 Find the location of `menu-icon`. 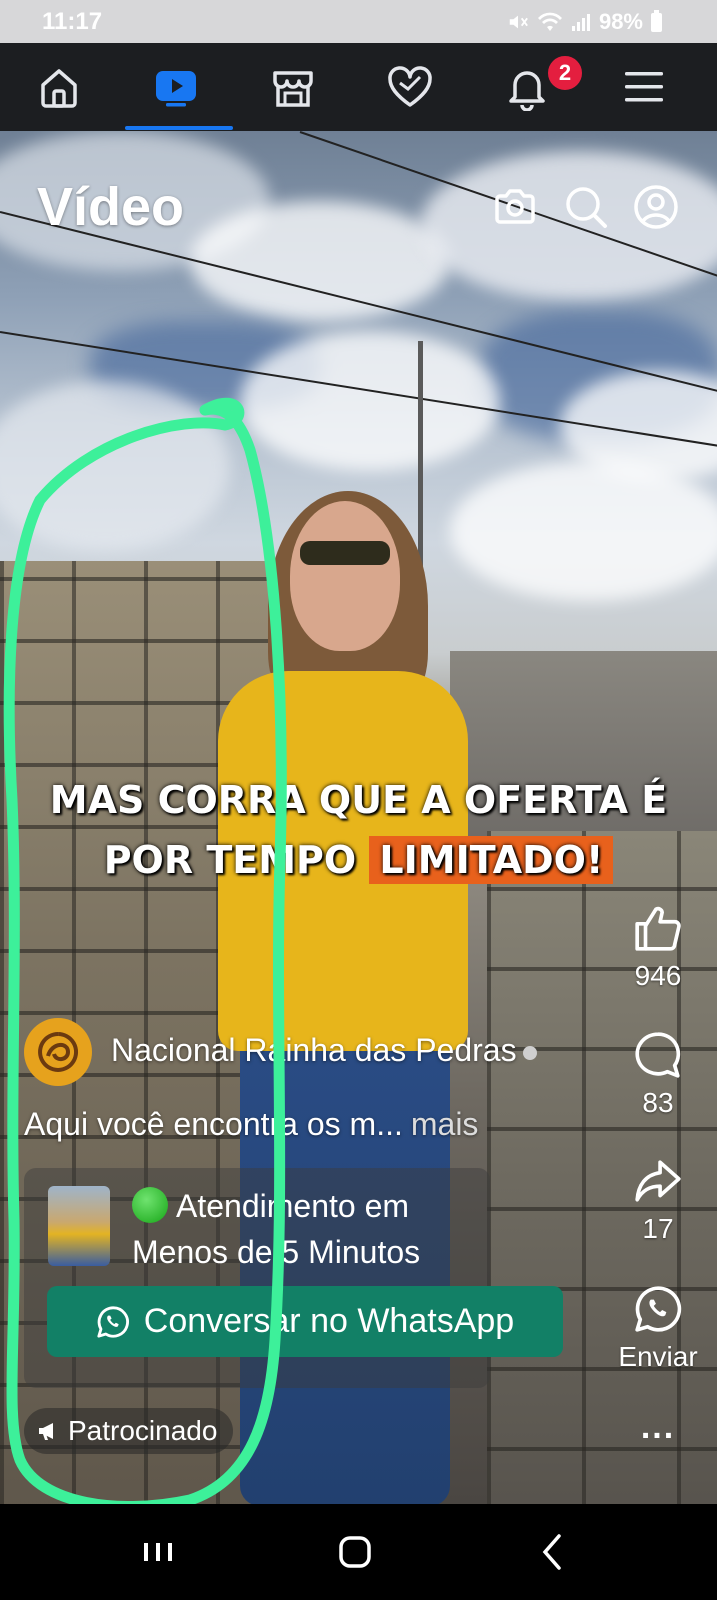

menu-icon is located at coordinates (644, 87).